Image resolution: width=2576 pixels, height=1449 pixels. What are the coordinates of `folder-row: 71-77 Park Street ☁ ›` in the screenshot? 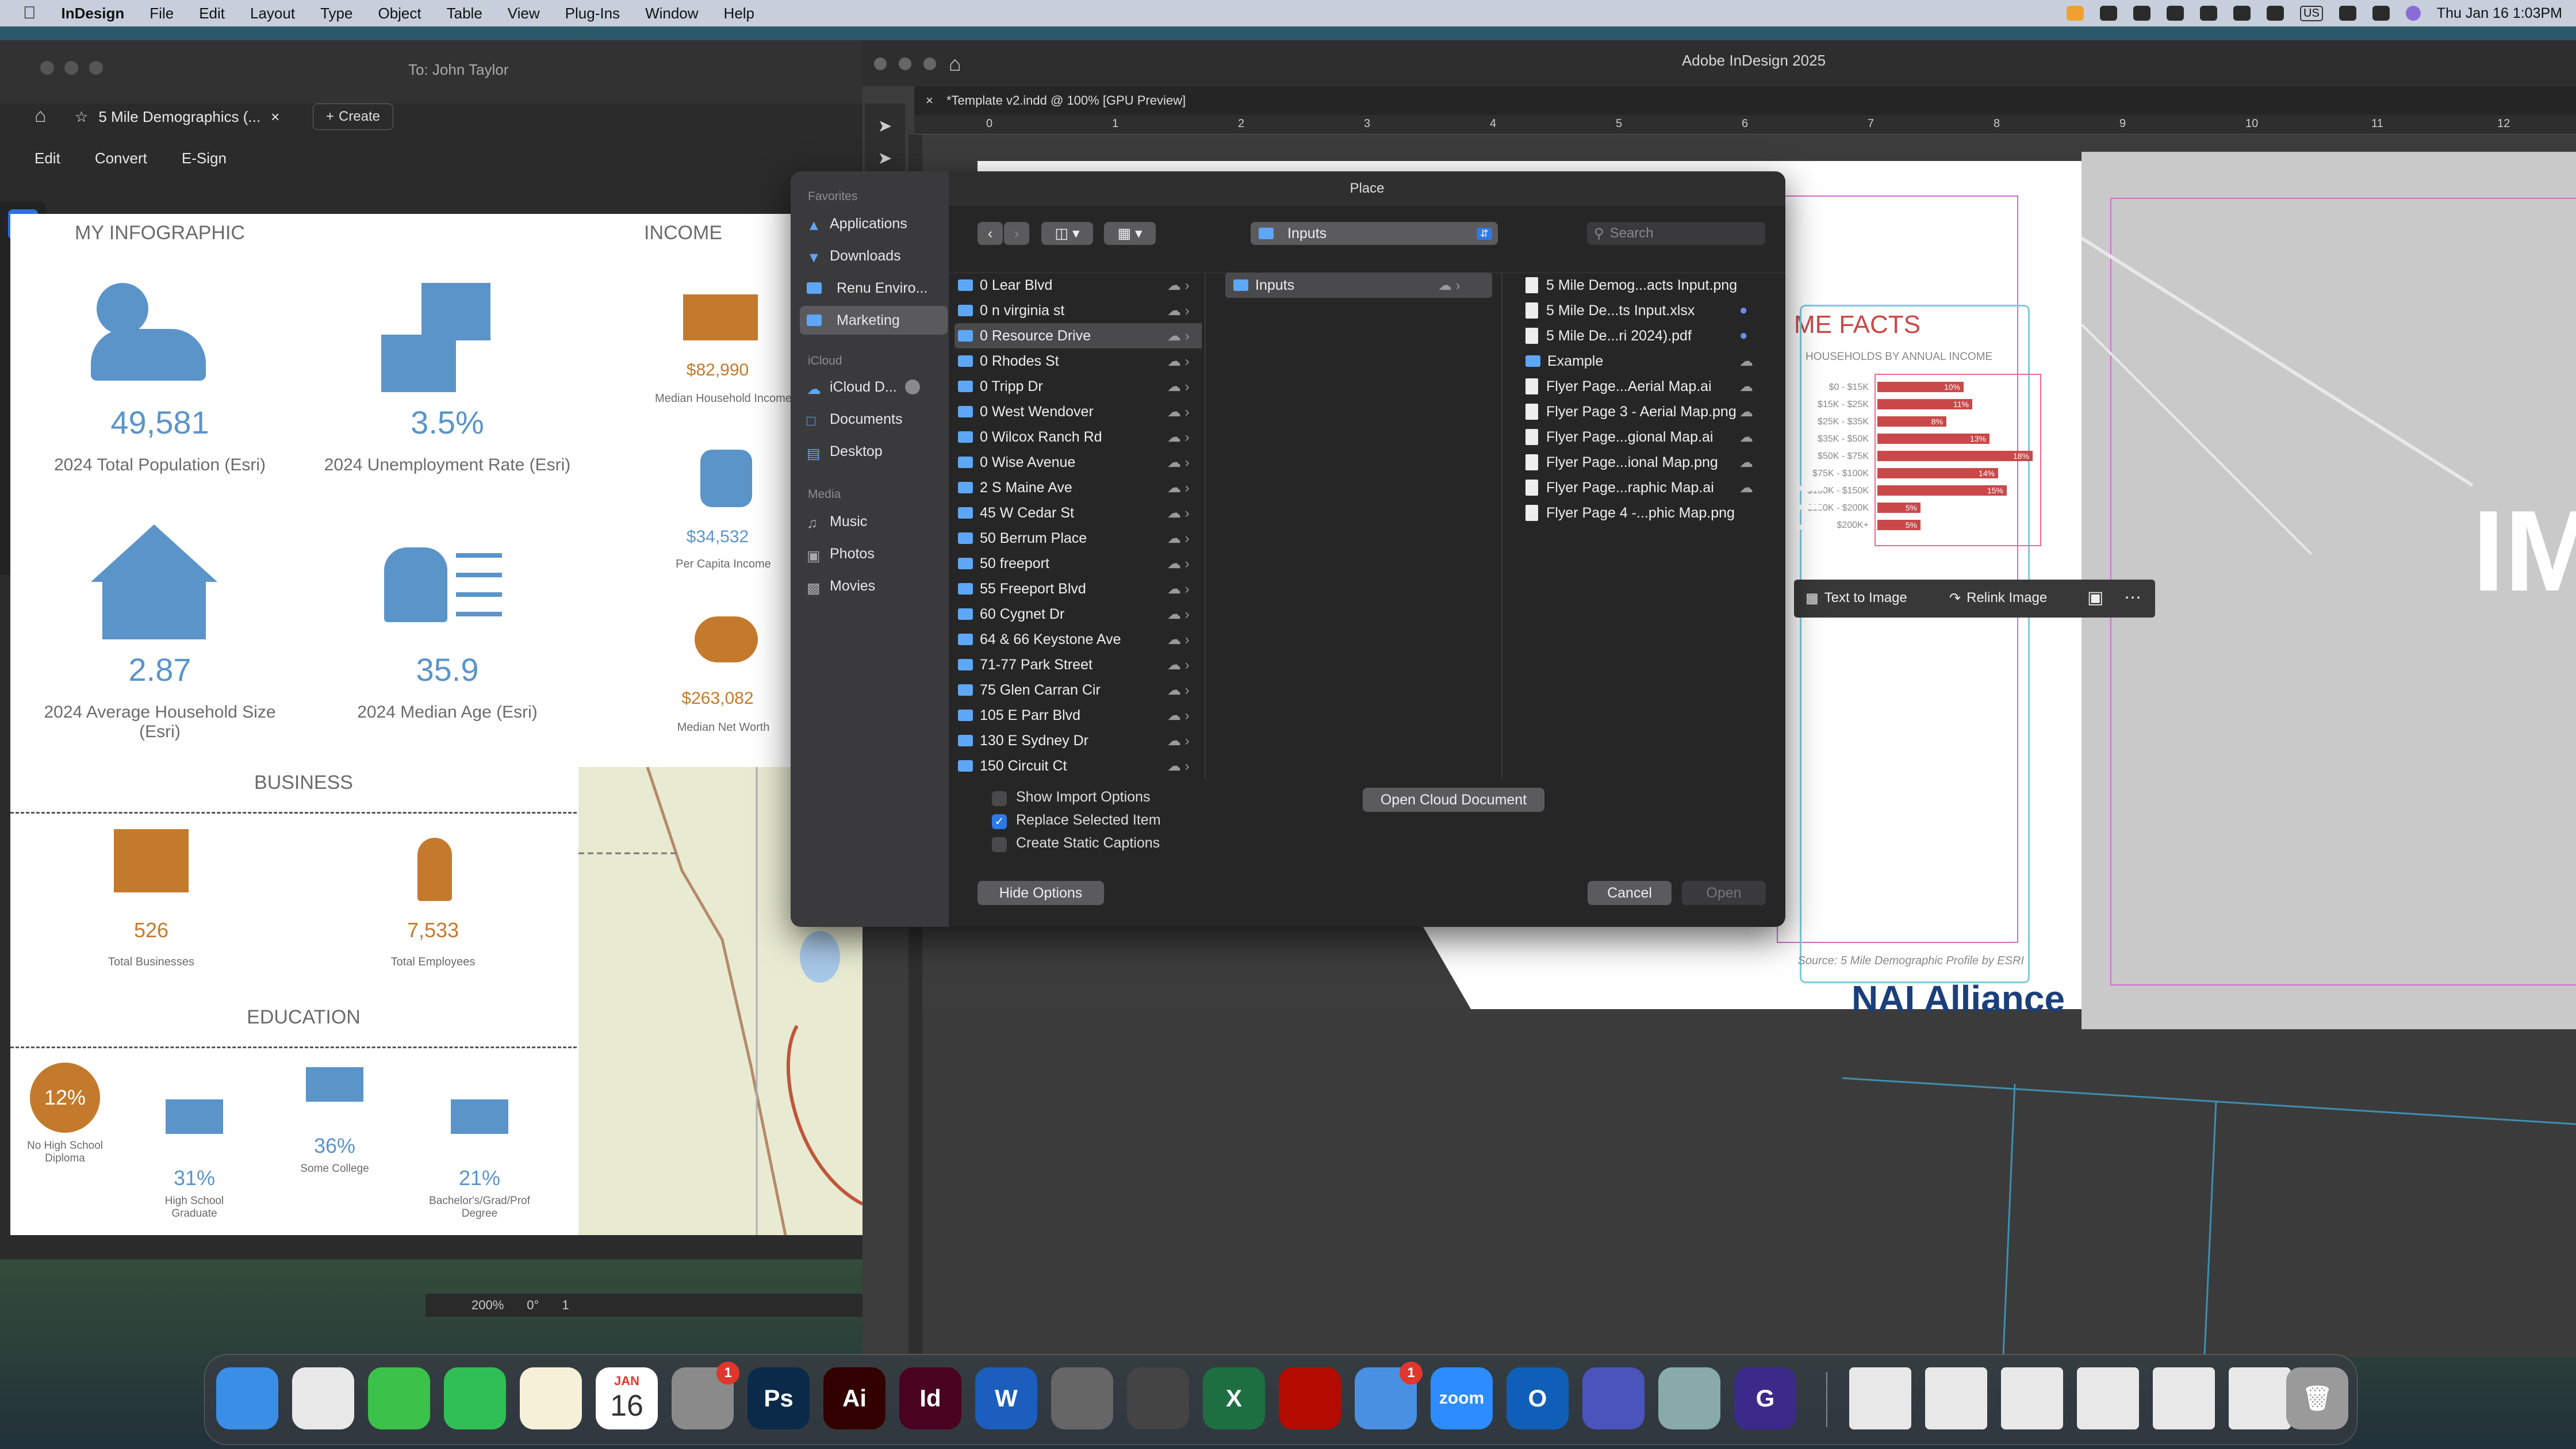 It's located at (1078, 664).